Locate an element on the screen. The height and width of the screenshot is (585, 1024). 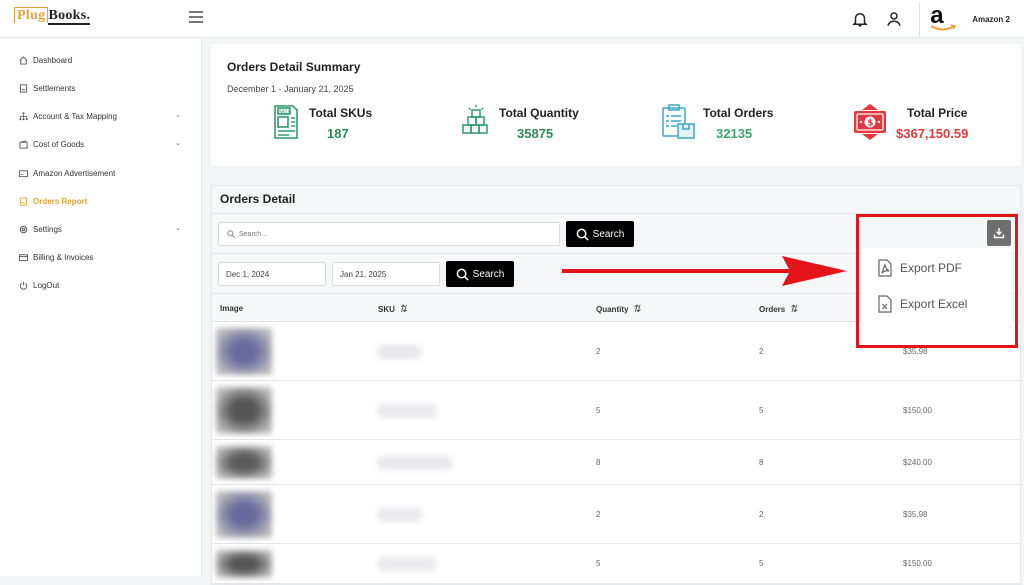
sidebar-item-settlements: Settlements is located at coordinates (104, 88).